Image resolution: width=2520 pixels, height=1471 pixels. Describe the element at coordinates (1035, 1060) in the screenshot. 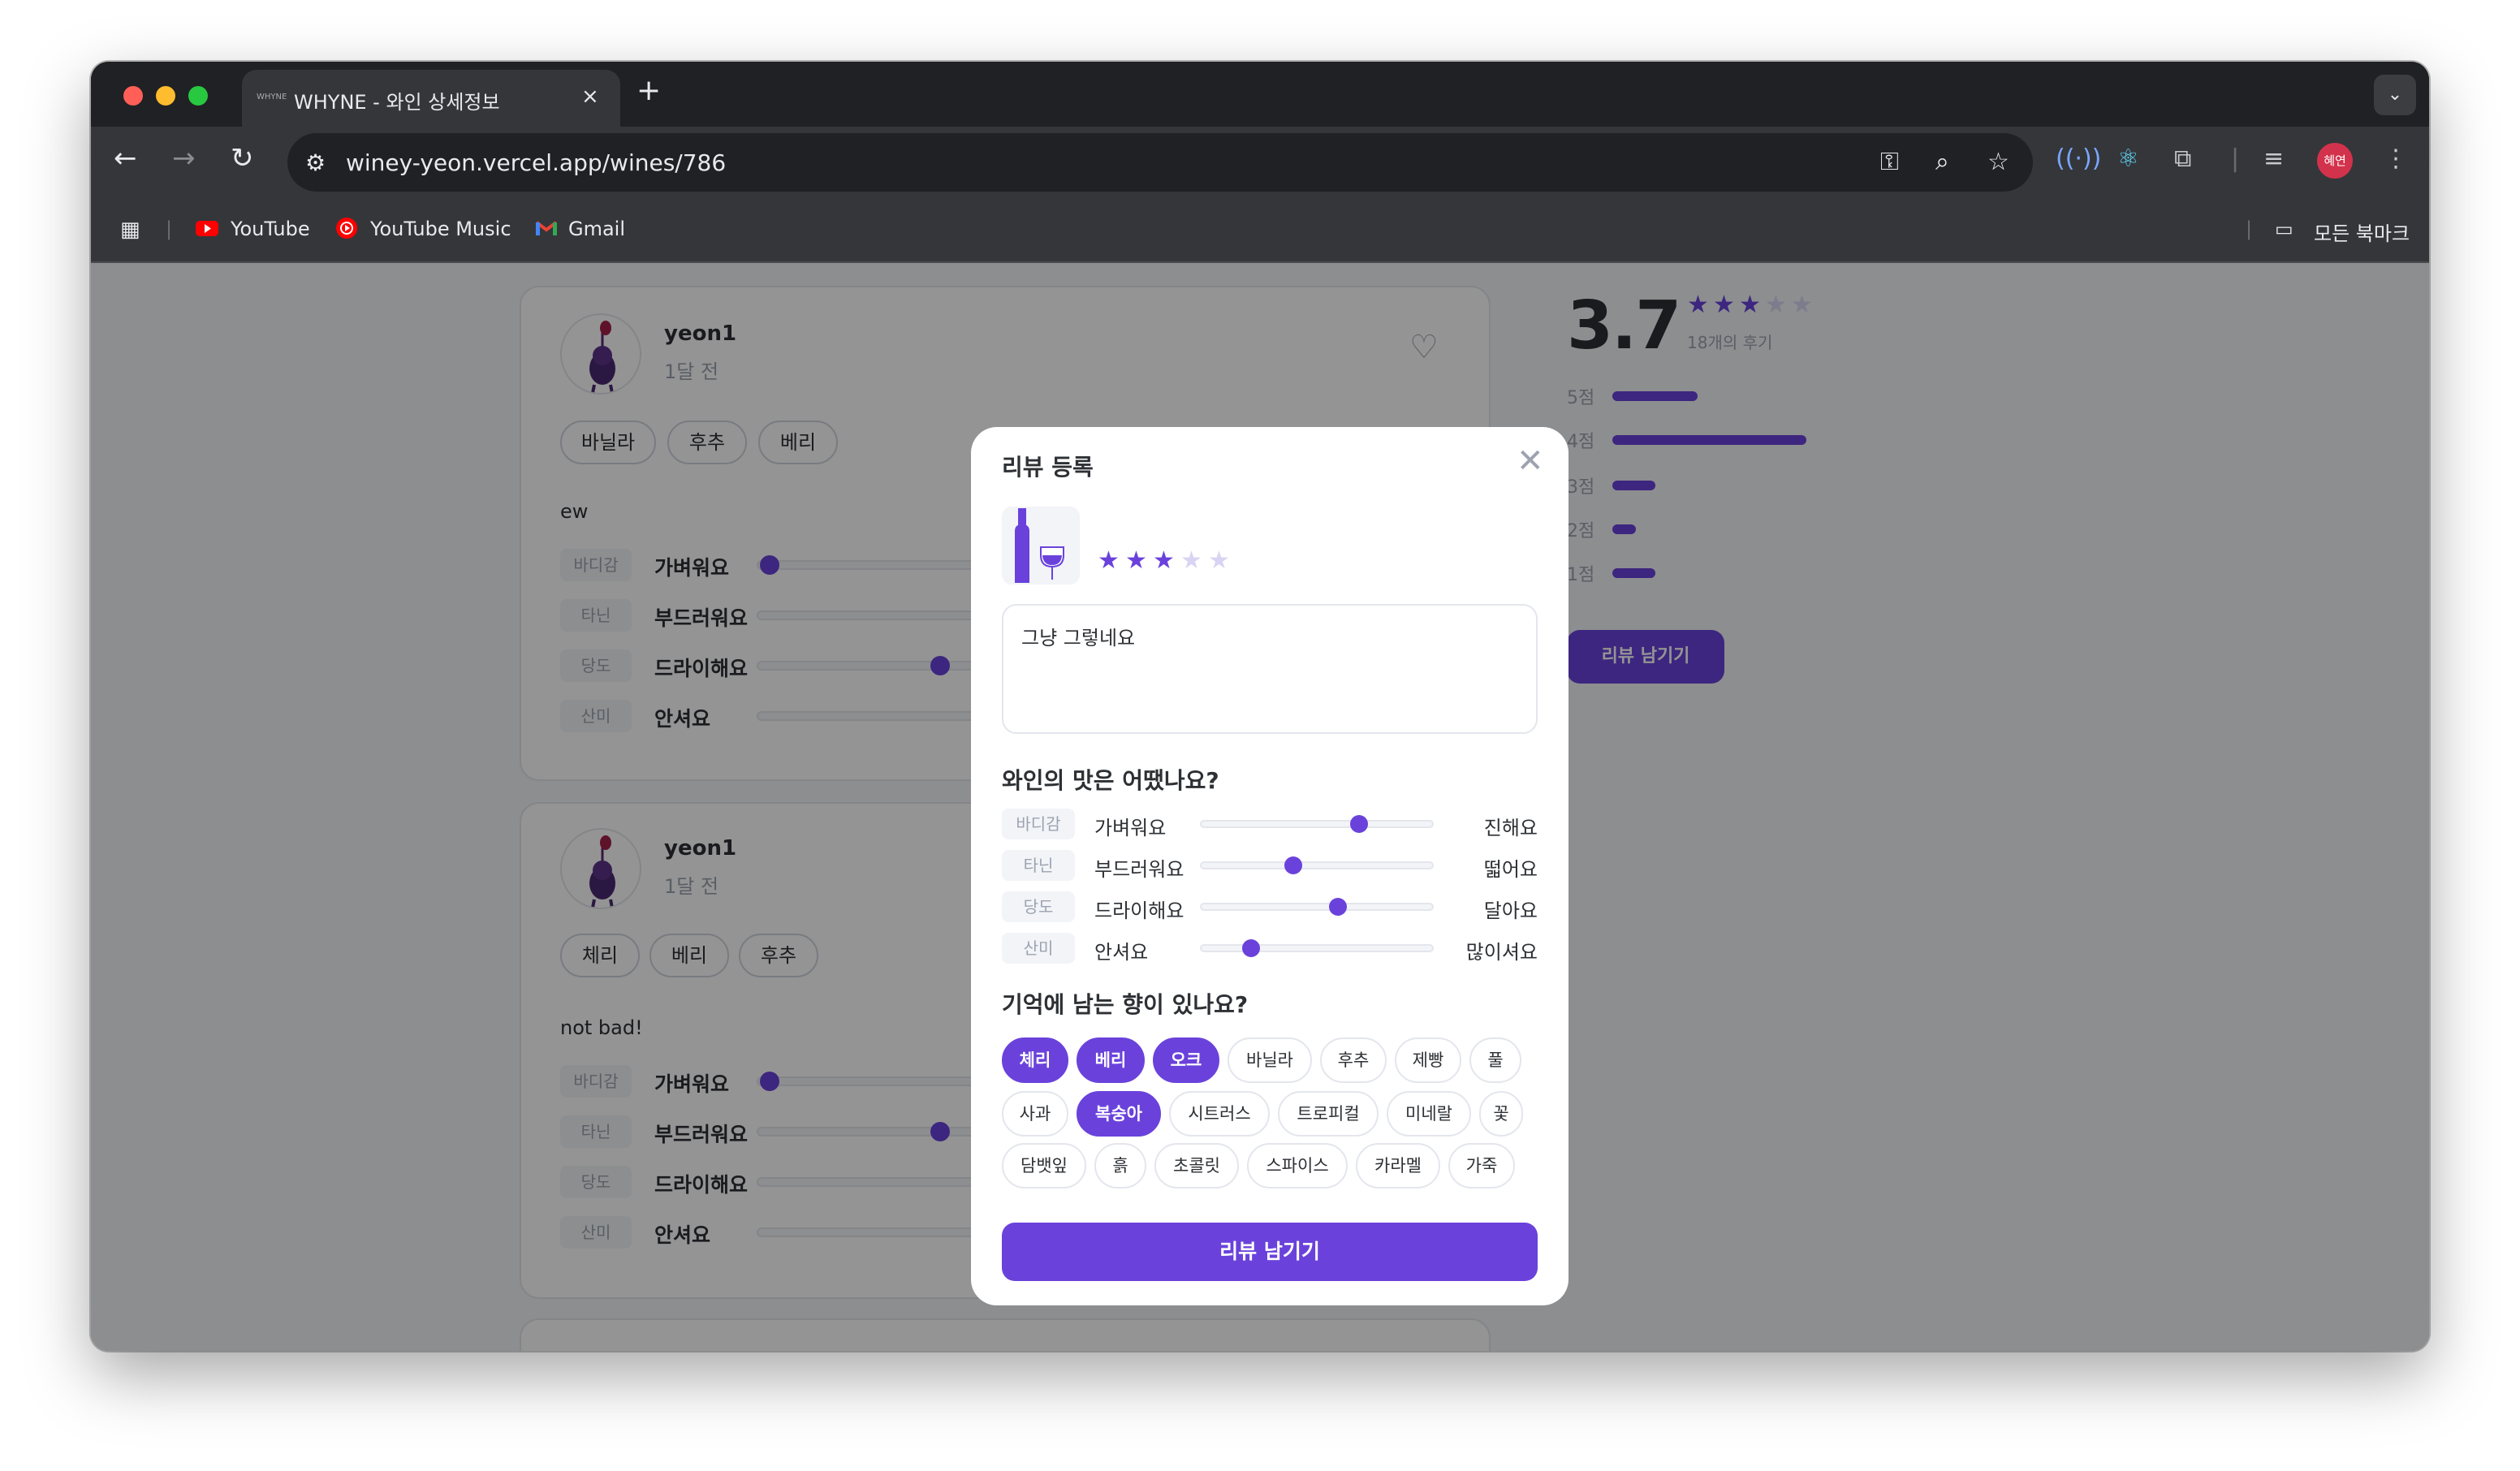

I see `aroma-option: 체리` at that location.